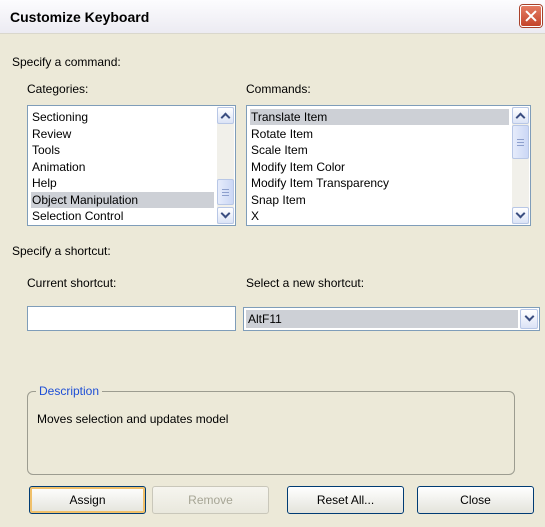  I want to click on commands-label: Commands:, so click(278, 89).